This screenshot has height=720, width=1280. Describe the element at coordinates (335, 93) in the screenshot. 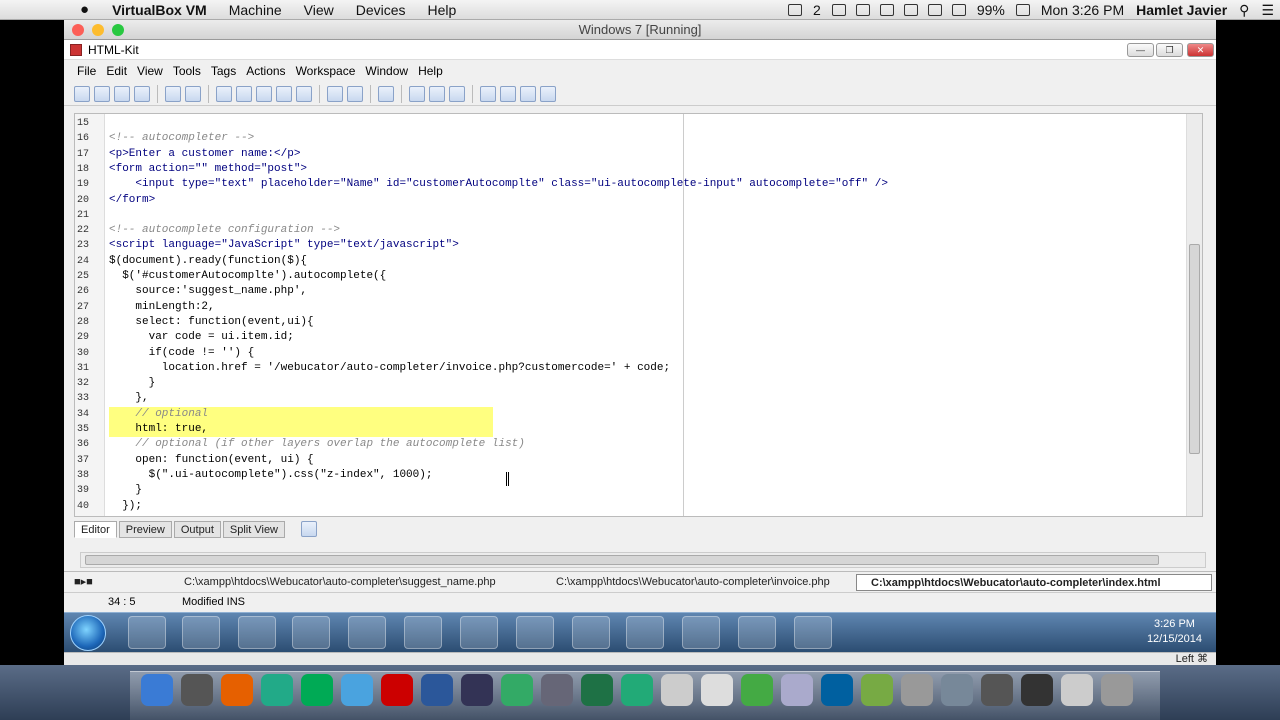

I see `undo-icon` at that location.